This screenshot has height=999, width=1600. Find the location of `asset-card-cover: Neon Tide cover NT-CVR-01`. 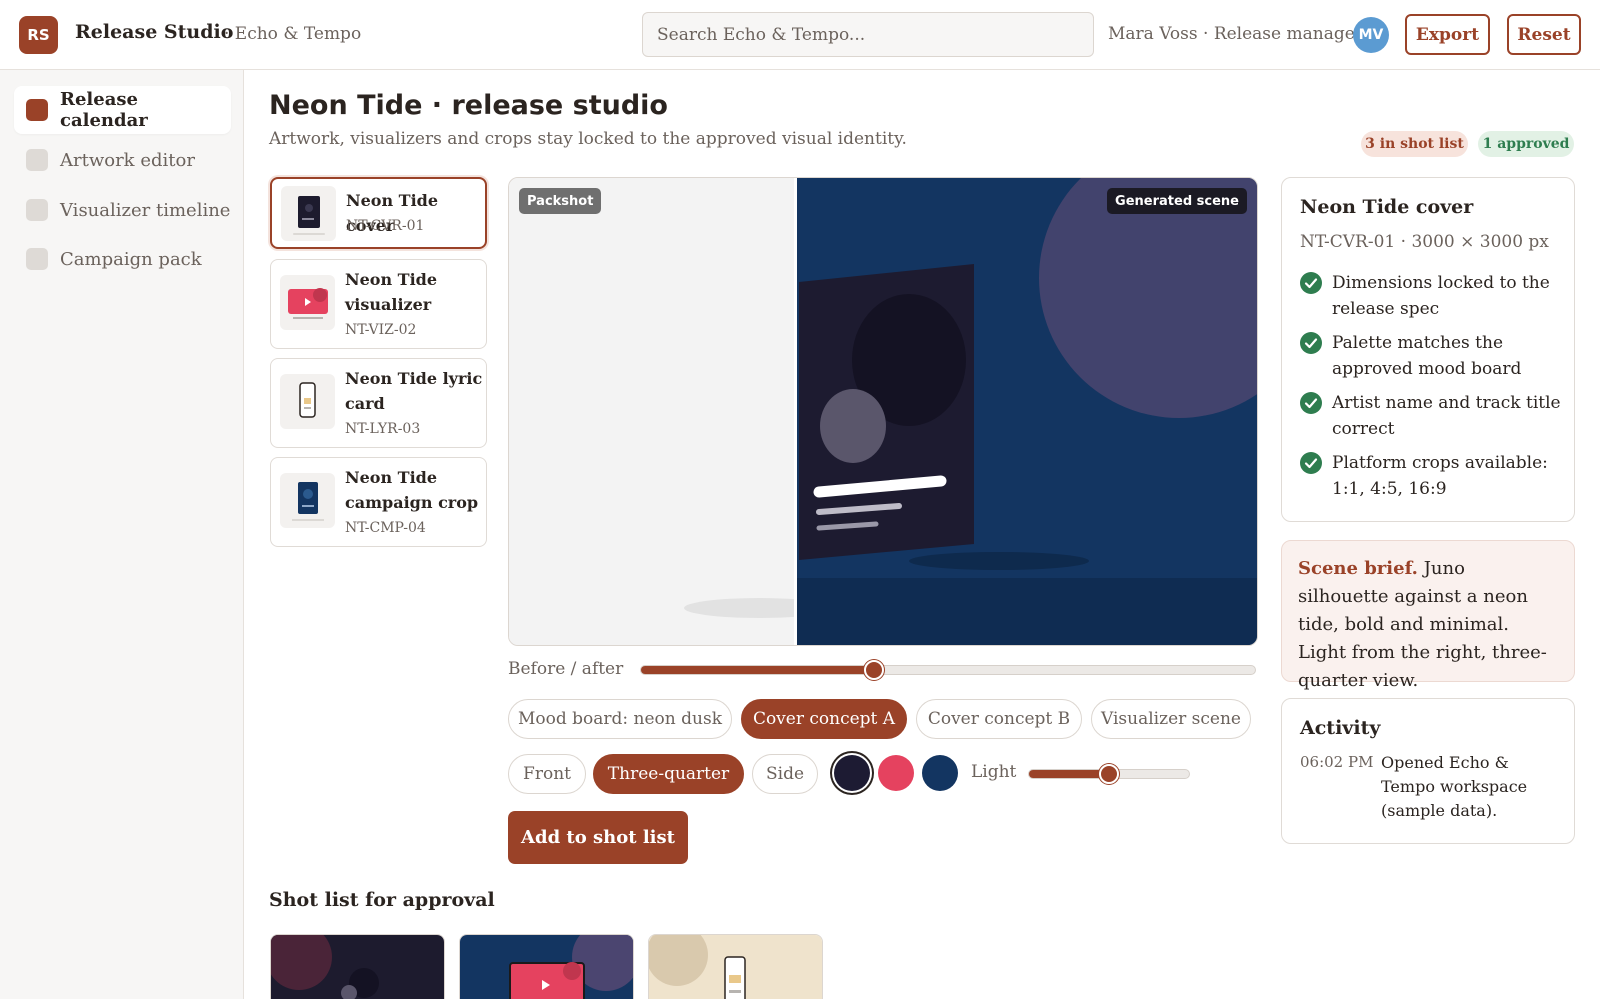

asset-card-cover: Neon Tide cover NT-CVR-01 is located at coordinates (378, 213).